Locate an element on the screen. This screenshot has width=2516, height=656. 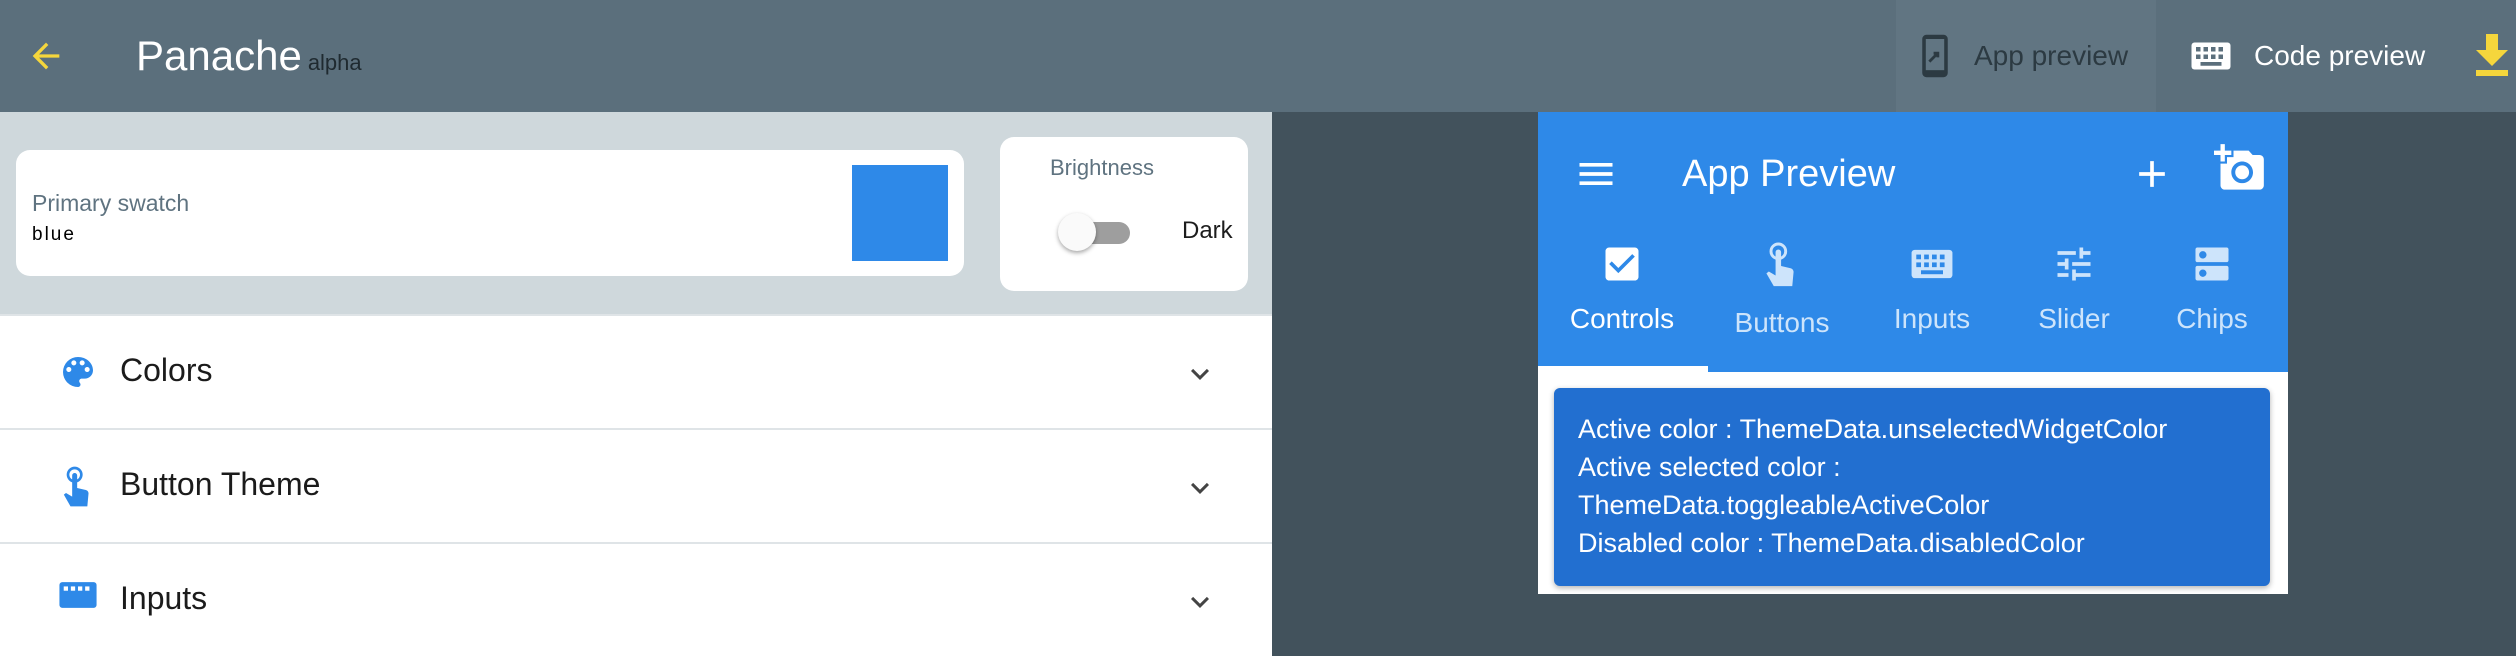
primary-swatch-label: Primary swatch is located at coordinates (111, 203).